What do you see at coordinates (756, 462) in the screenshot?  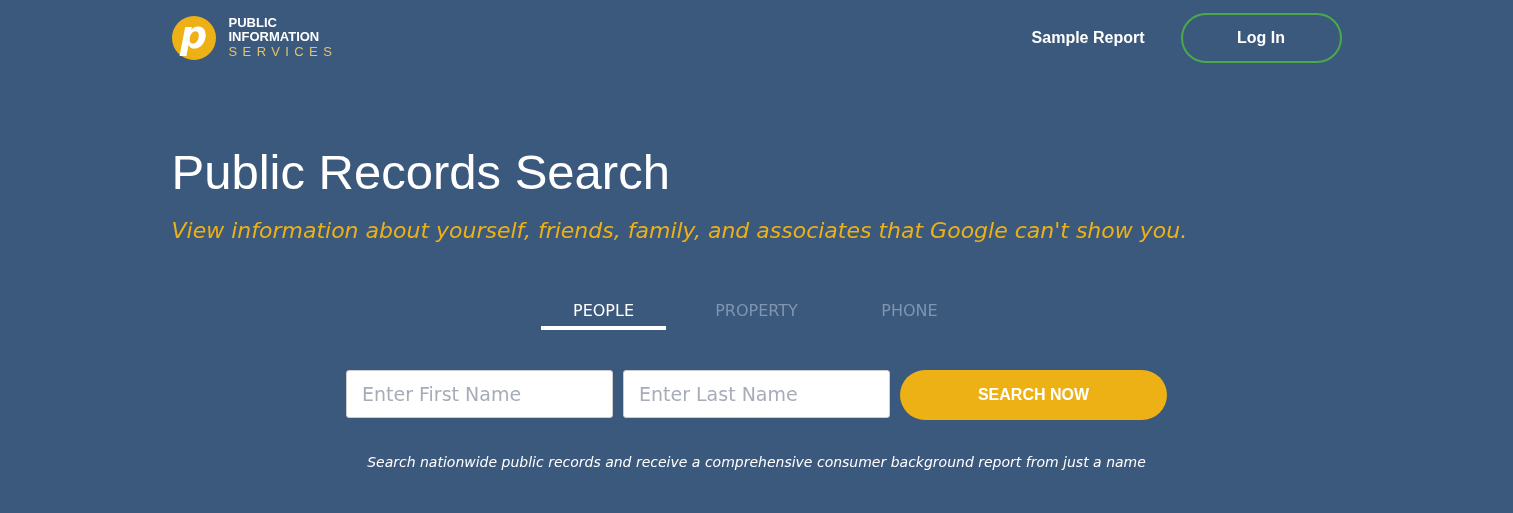 I see `search-description: Search nationwide public records and receive a comprehensive consumer background report from just a name` at bounding box center [756, 462].